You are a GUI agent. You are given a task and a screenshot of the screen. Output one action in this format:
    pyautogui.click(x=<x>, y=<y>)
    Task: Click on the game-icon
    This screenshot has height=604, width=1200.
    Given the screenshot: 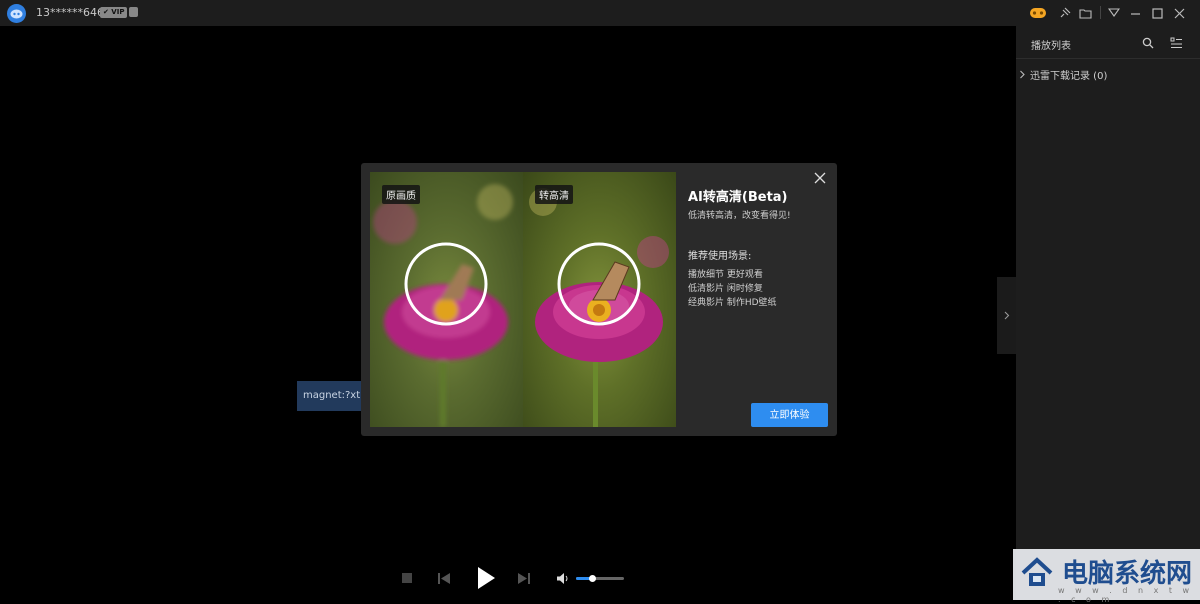 What is the action you would take?
    pyautogui.click(x=1038, y=13)
    